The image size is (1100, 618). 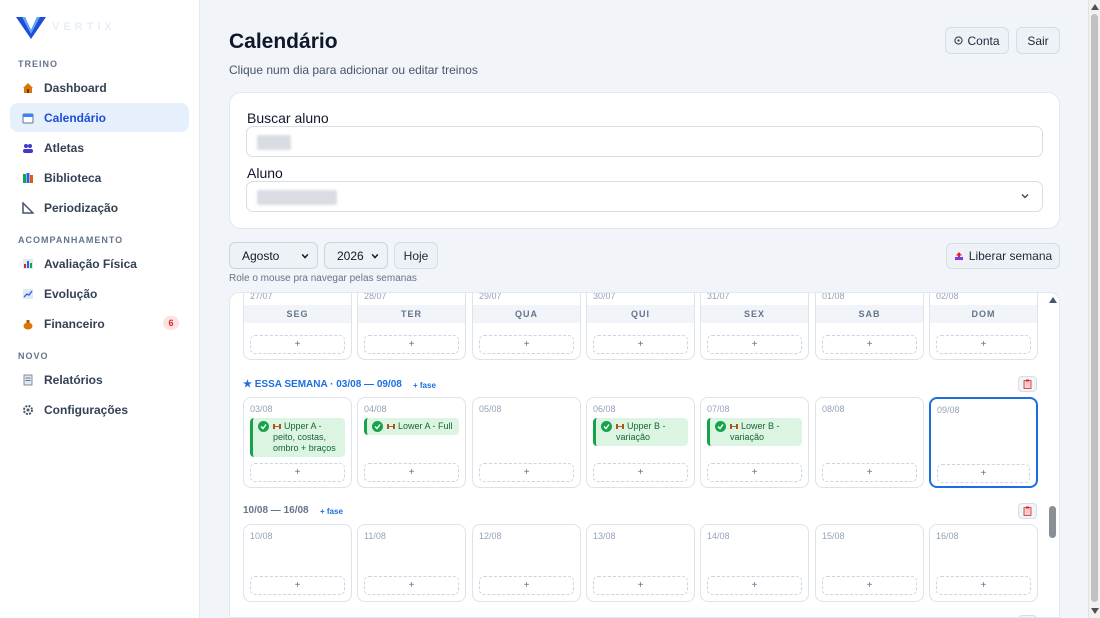 I want to click on clipboard-icon, so click(x=1027, y=384).